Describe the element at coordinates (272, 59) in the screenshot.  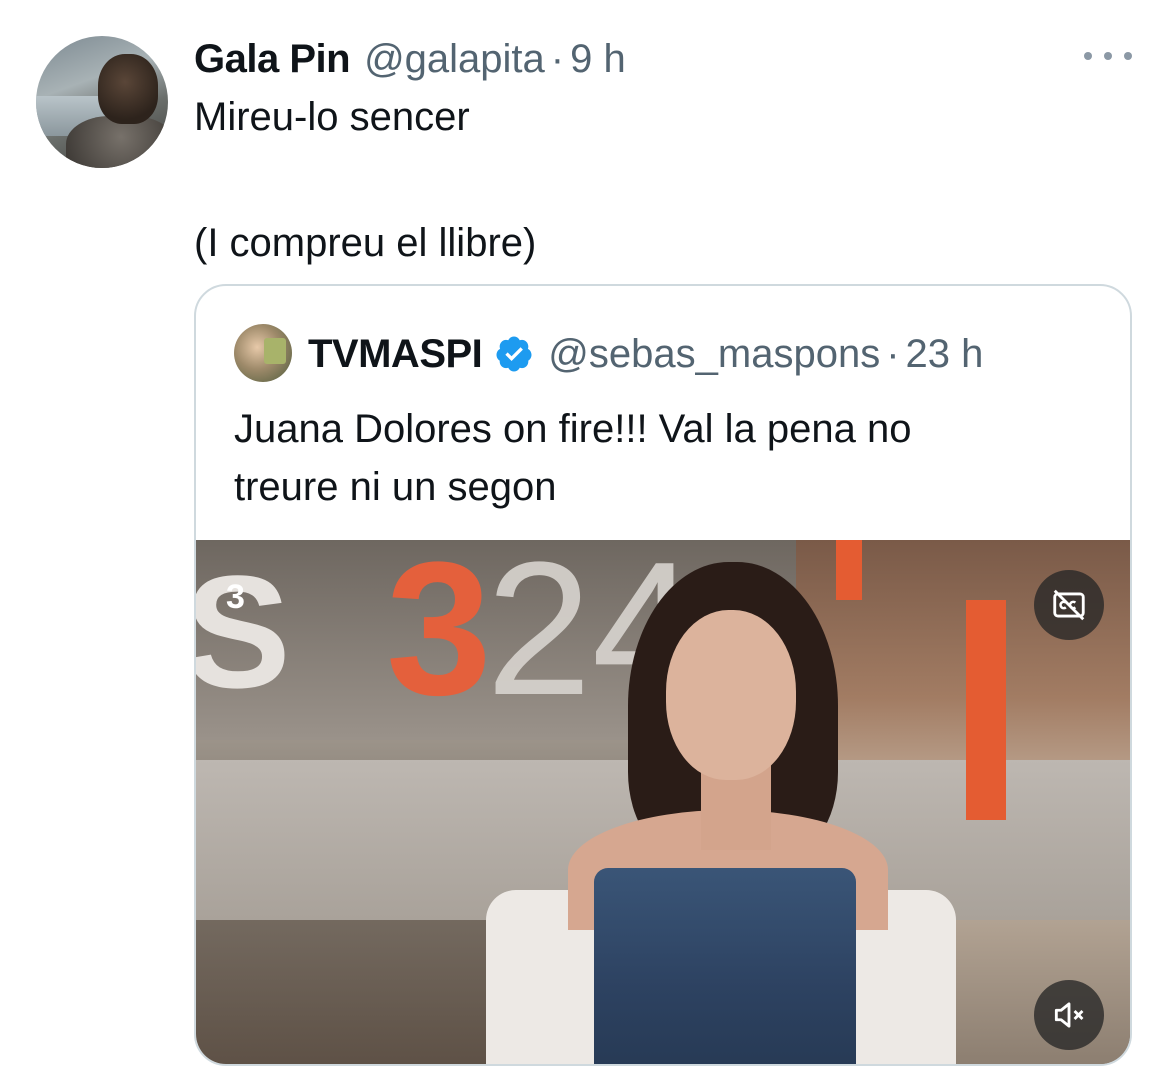
I see `author-name: Gala Pin` at that location.